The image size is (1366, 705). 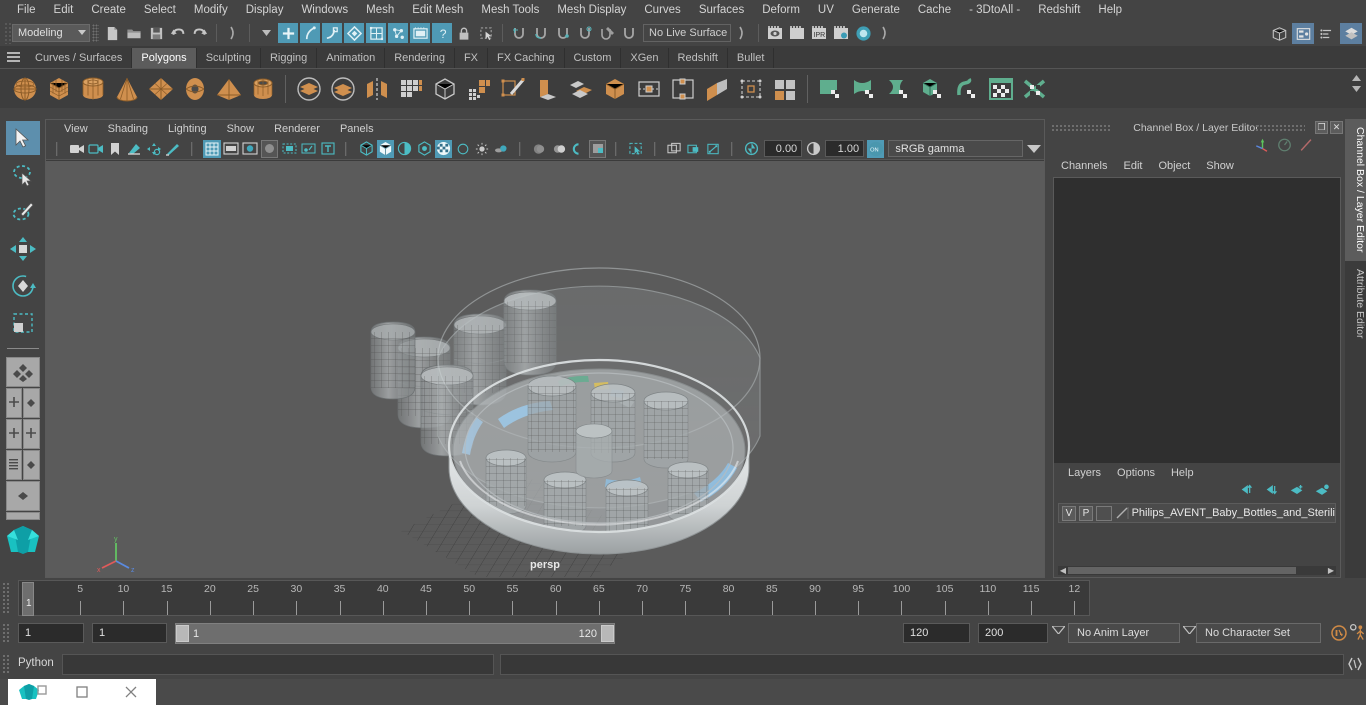 I want to click on shelf-tab-animation: Animation, so click(x=351, y=58).